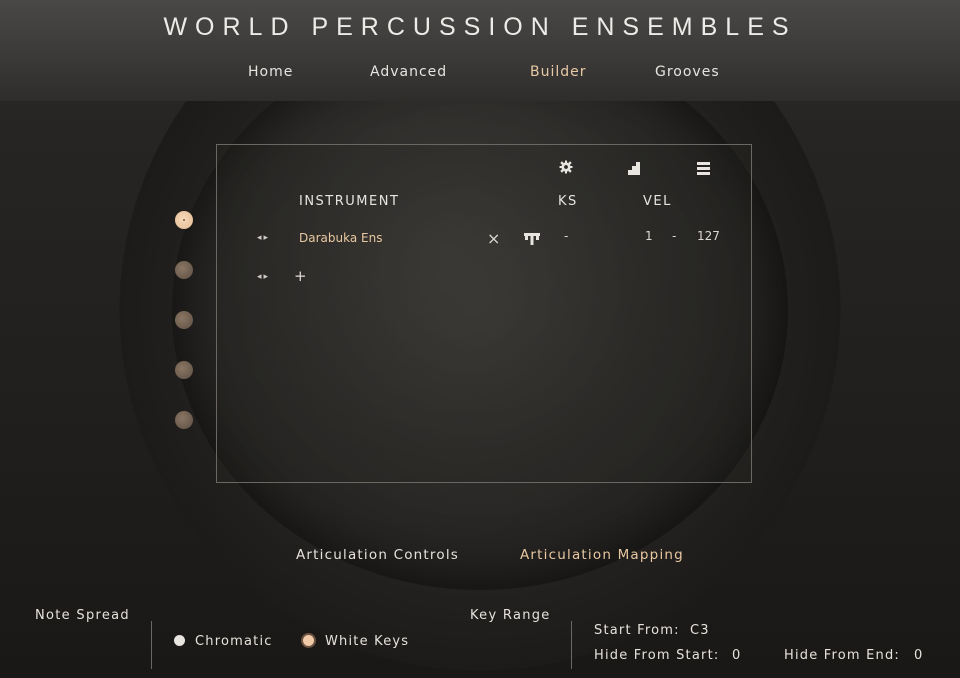 This screenshot has width=960, height=678. Describe the element at coordinates (263, 238) in the screenshot. I see `row-arrows: ◂▸` at that location.